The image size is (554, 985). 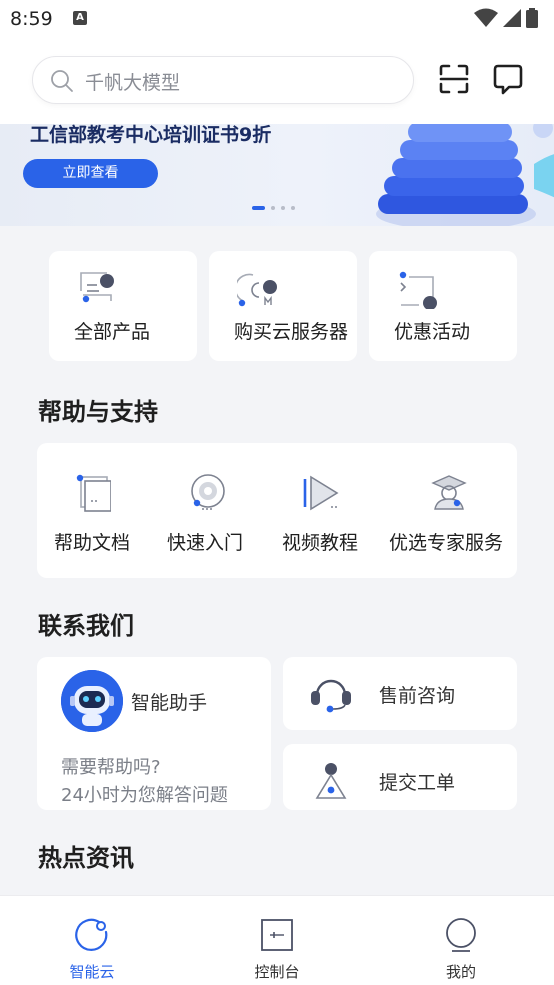 I want to click on status-icons, so click(x=506, y=18).